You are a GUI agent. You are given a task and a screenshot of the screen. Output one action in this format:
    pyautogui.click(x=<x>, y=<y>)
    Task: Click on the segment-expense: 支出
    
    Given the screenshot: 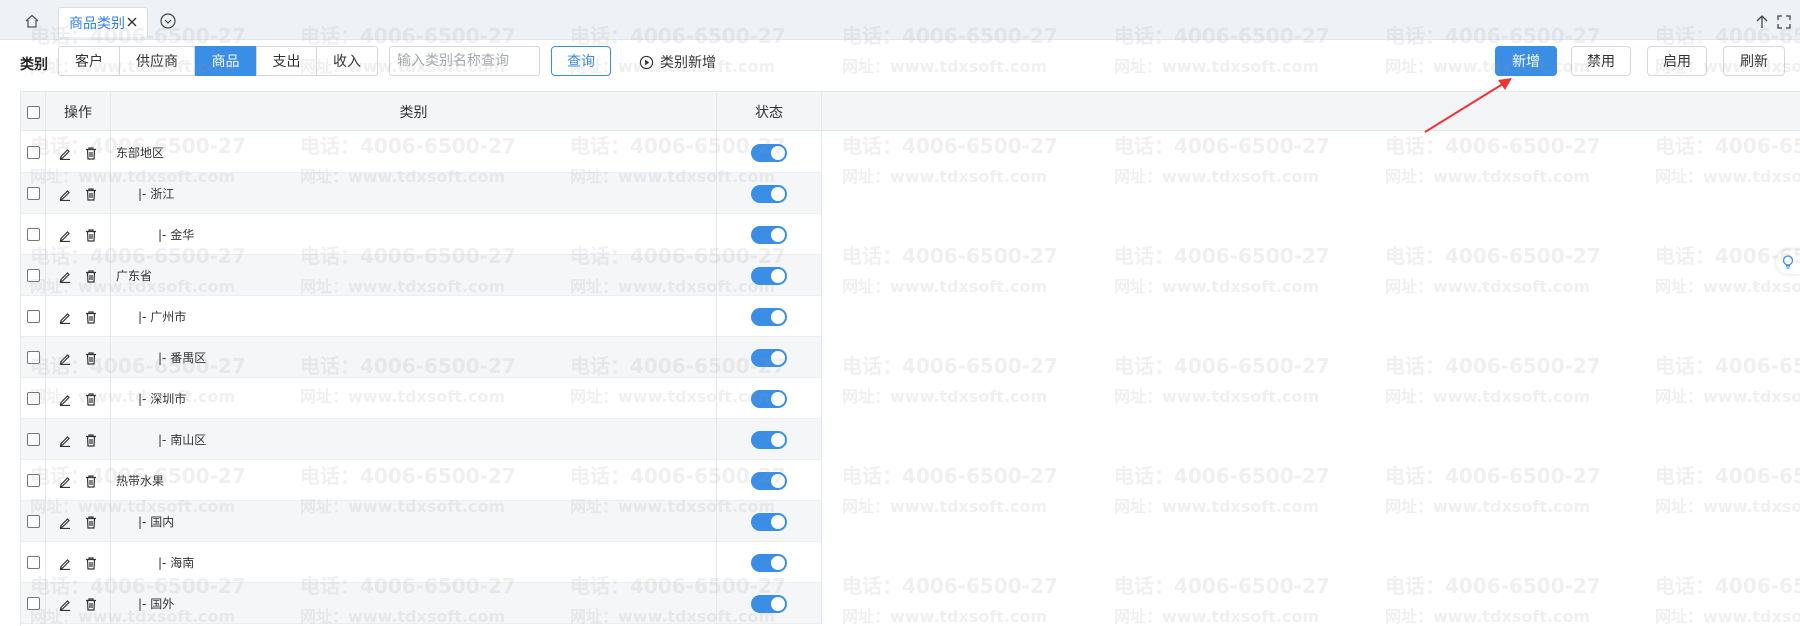 What is the action you would take?
    pyautogui.click(x=286, y=61)
    